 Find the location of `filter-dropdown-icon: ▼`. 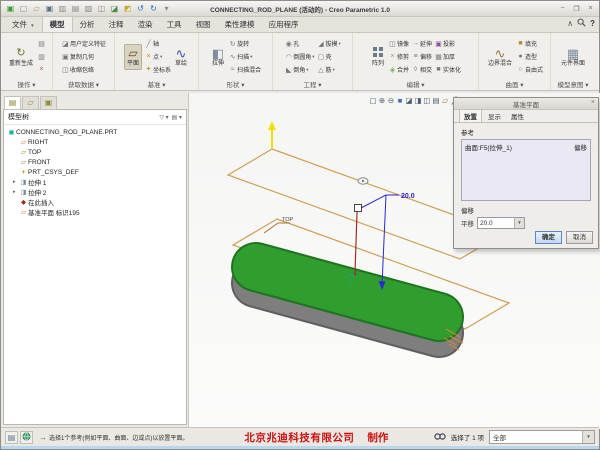

filter-dropdown-icon: ▼ is located at coordinates (588, 437).